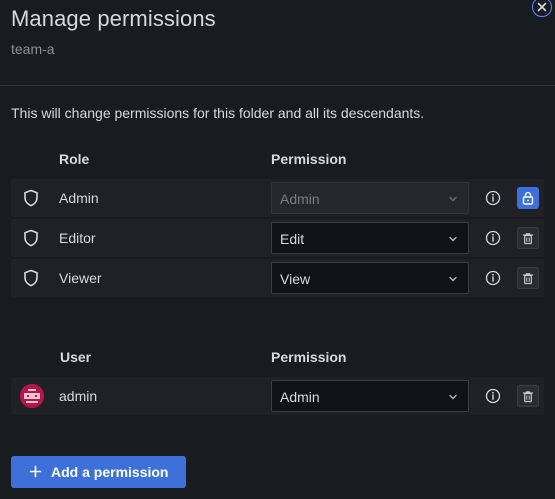  What do you see at coordinates (79, 198) in the screenshot?
I see `role-name: Admin` at bounding box center [79, 198].